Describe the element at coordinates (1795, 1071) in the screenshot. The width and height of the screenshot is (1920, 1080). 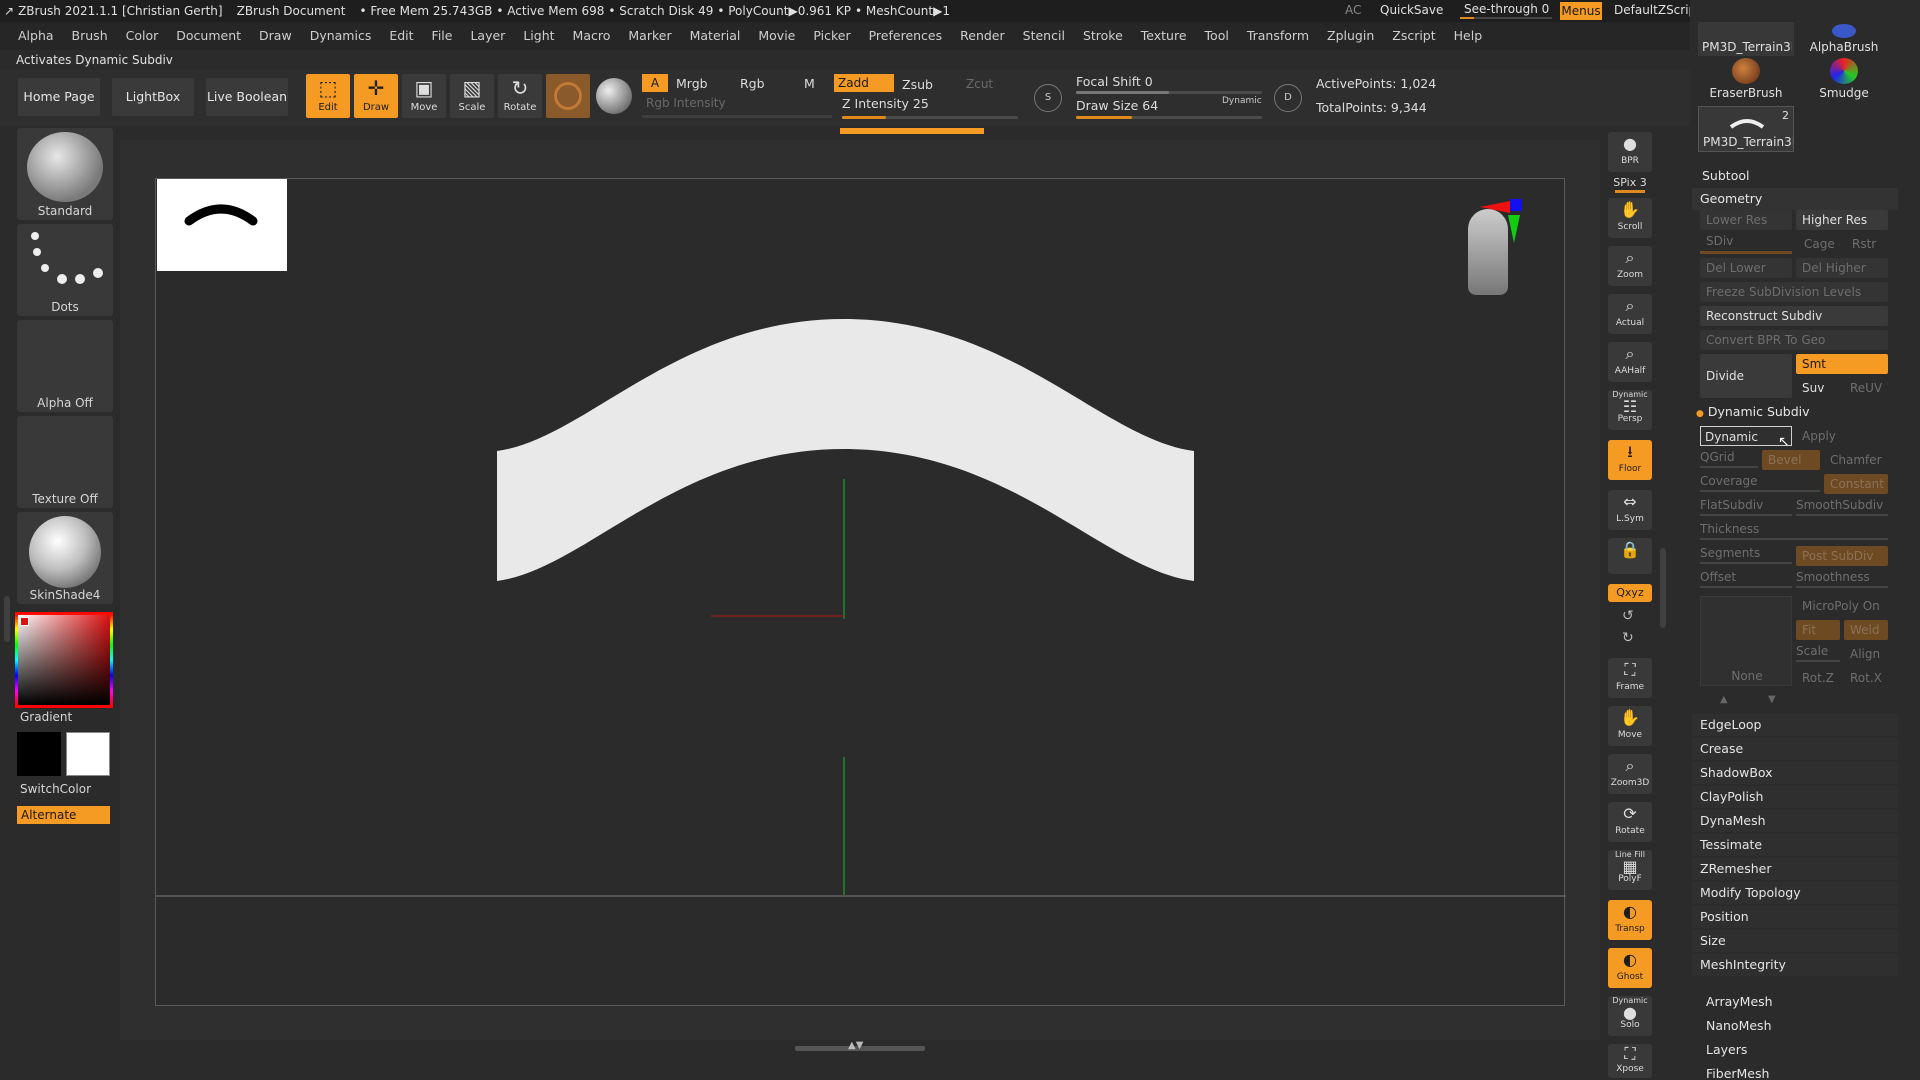
I see `section-fibermesh: FiberMesh` at that location.